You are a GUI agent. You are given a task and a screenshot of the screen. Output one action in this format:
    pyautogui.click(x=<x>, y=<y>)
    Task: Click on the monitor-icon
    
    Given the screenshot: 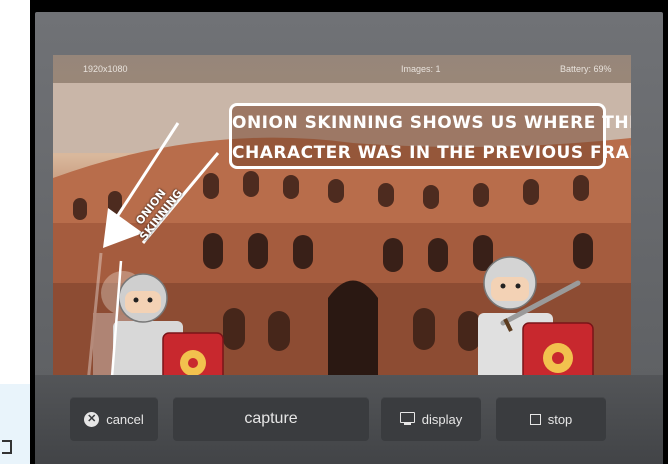 What is the action you would take?
    pyautogui.click(x=407, y=419)
    